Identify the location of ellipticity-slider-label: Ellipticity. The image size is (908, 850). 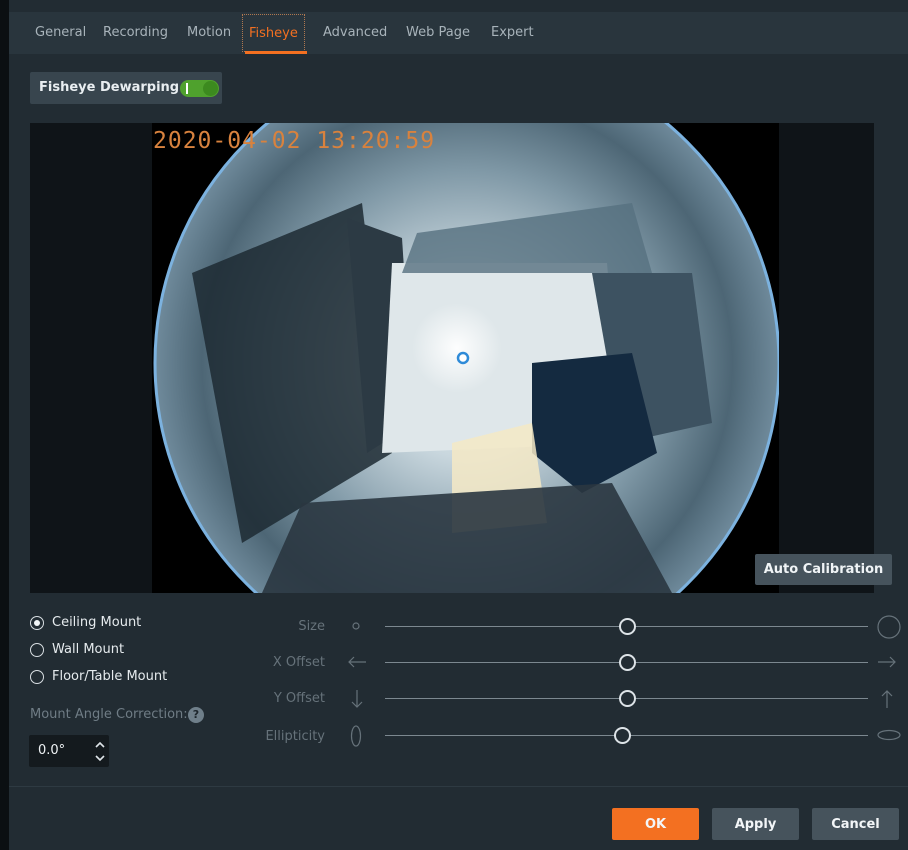
(295, 736).